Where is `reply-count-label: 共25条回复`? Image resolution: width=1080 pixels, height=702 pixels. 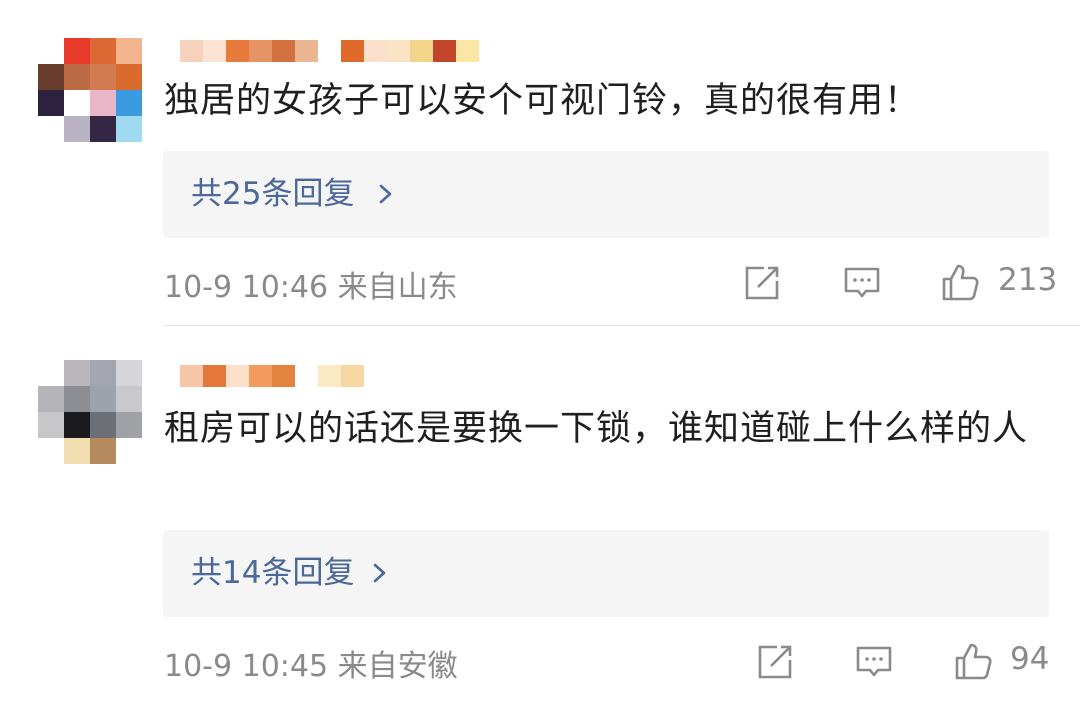 reply-count-label: 共25条回复 is located at coordinates (273, 194).